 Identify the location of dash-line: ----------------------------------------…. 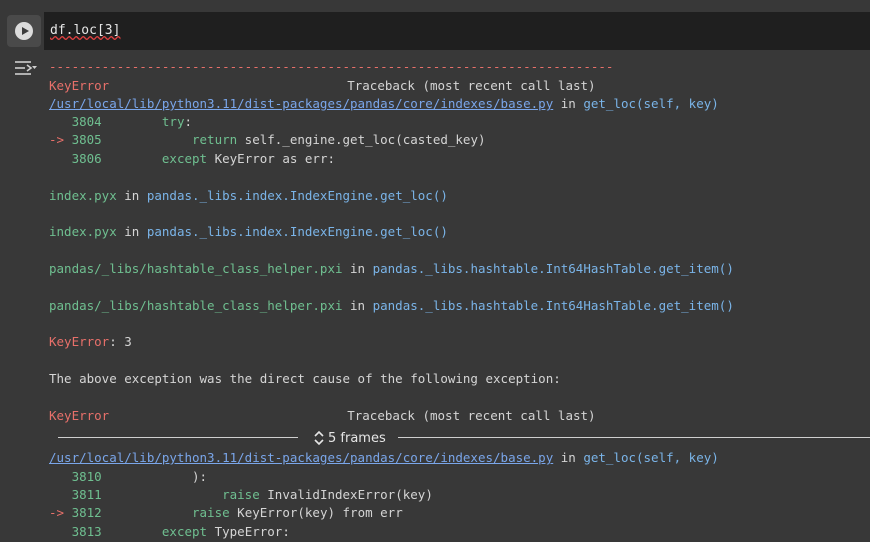
(331, 66).